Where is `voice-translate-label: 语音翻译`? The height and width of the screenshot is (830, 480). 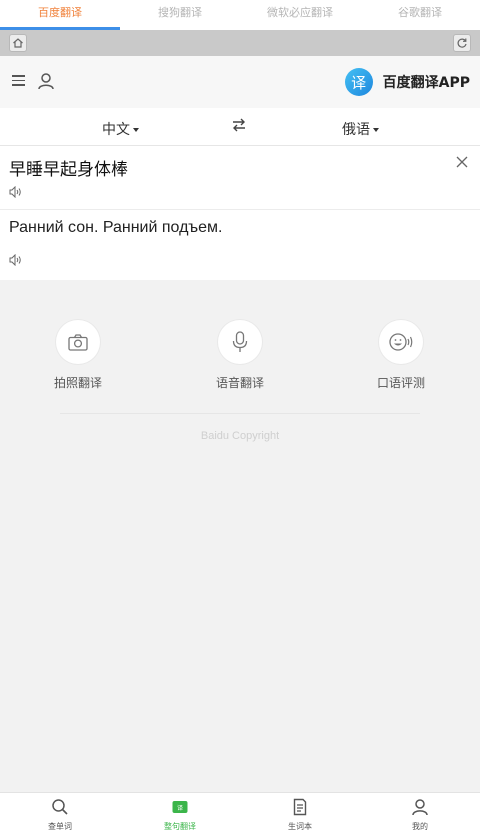 voice-translate-label: 语音翻译 is located at coordinates (239, 383).